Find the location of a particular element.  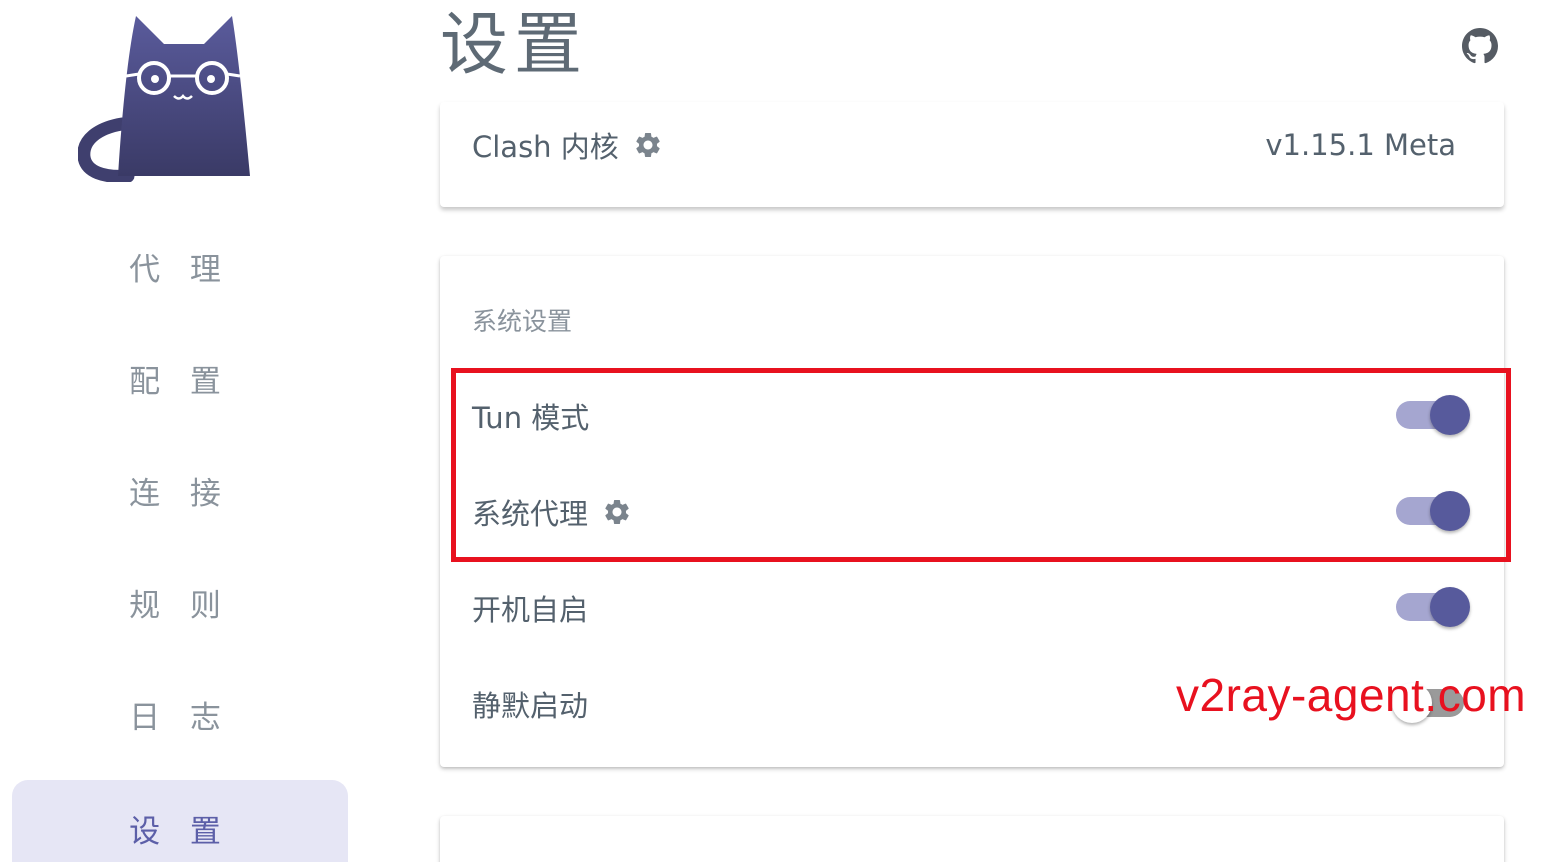

auto-launch-label: 开机自启 is located at coordinates (530, 610).